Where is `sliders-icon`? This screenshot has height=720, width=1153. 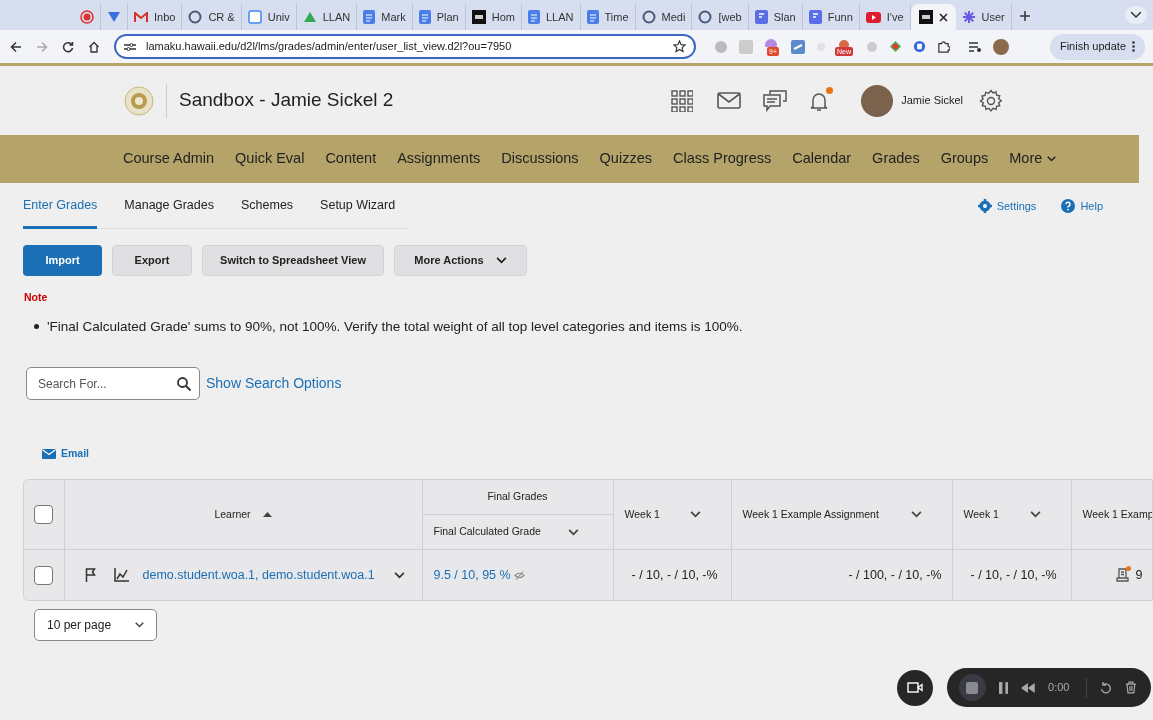
sliders-icon is located at coordinates (130, 46).